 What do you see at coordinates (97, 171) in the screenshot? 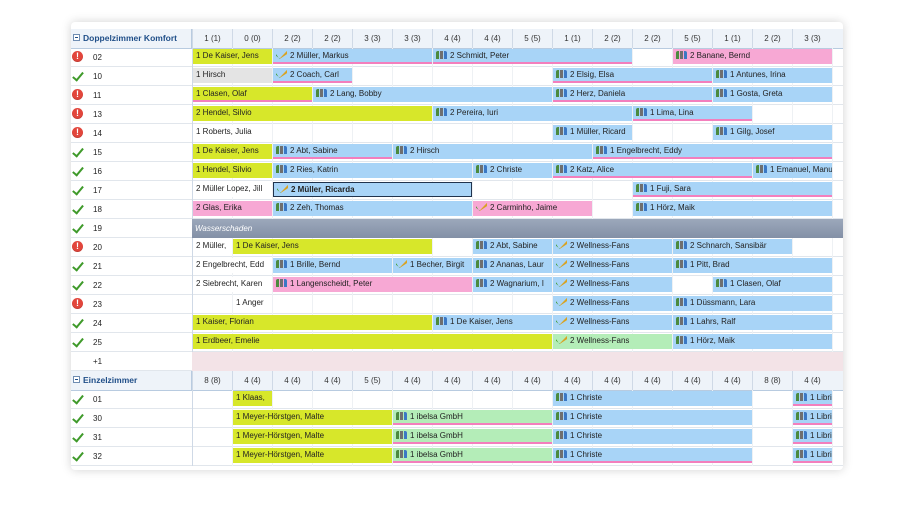
I see `room-number: 16` at bounding box center [97, 171].